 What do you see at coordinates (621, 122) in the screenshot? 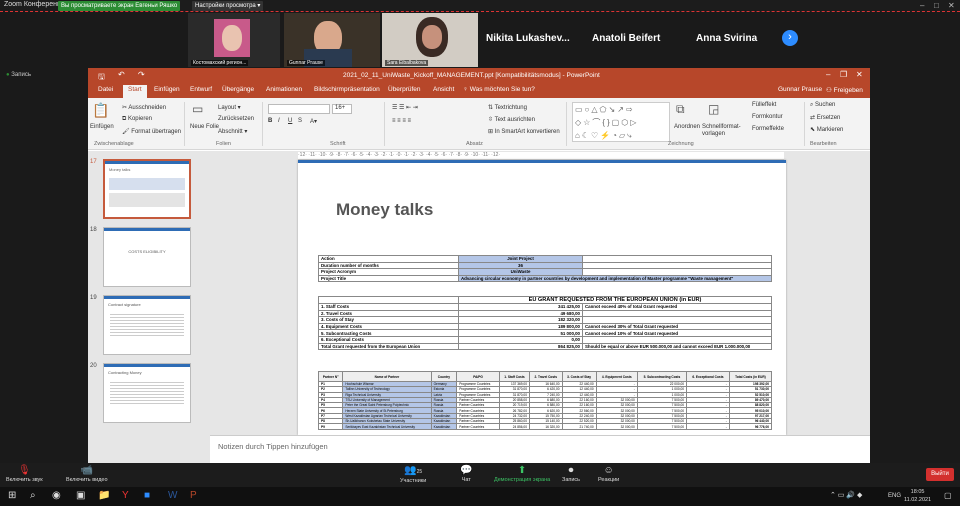
I see `shapes-gallery: ▭○△⬠↘↗⇨ ◇☆⌒{}▢⬡▷ ⌂☾♡⚡◔▱⤷` at bounding box center [621, 122].